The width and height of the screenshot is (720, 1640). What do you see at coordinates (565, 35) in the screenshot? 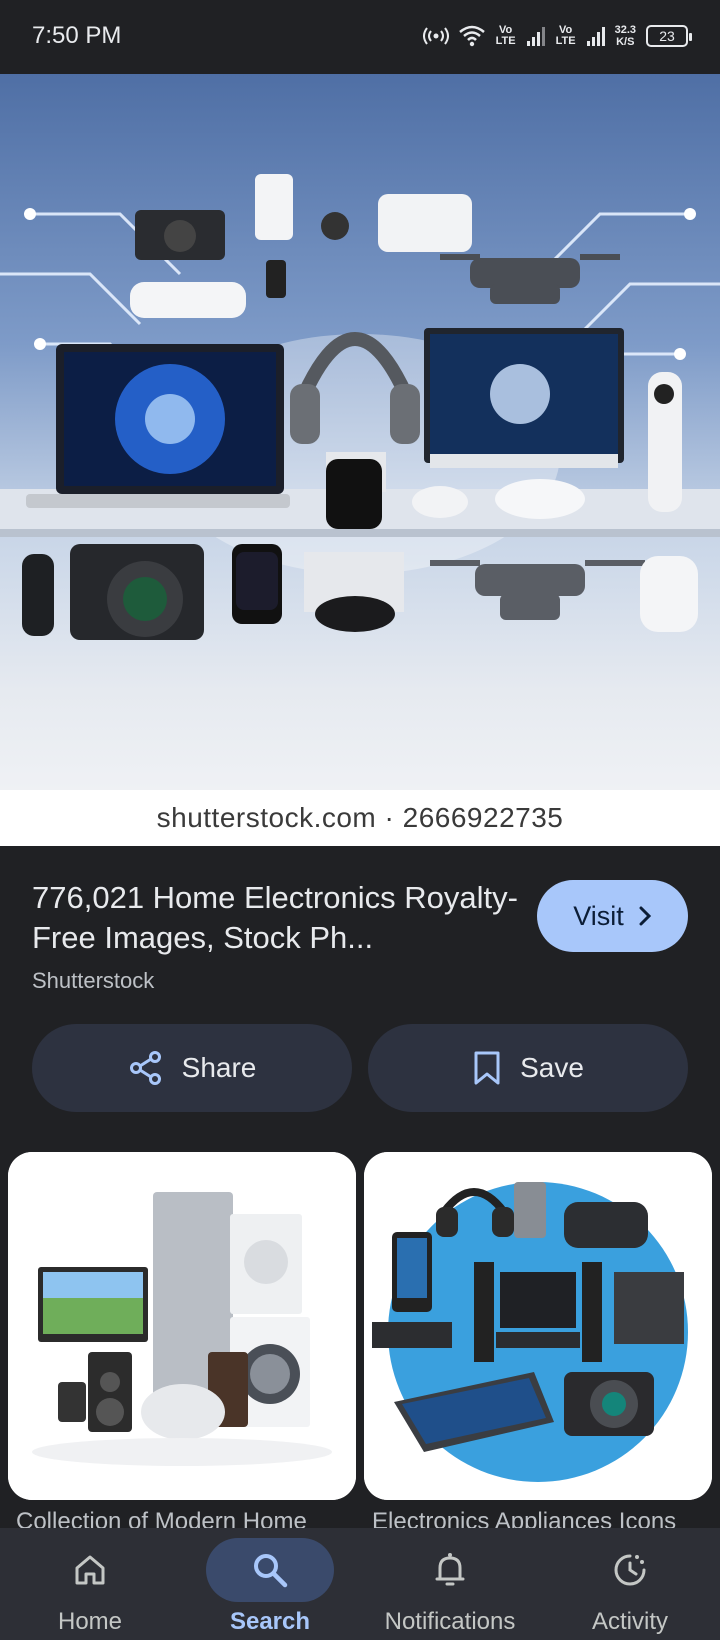
I see `volte-indicator-2: Vo LTE` at bounding box center [565, 35].